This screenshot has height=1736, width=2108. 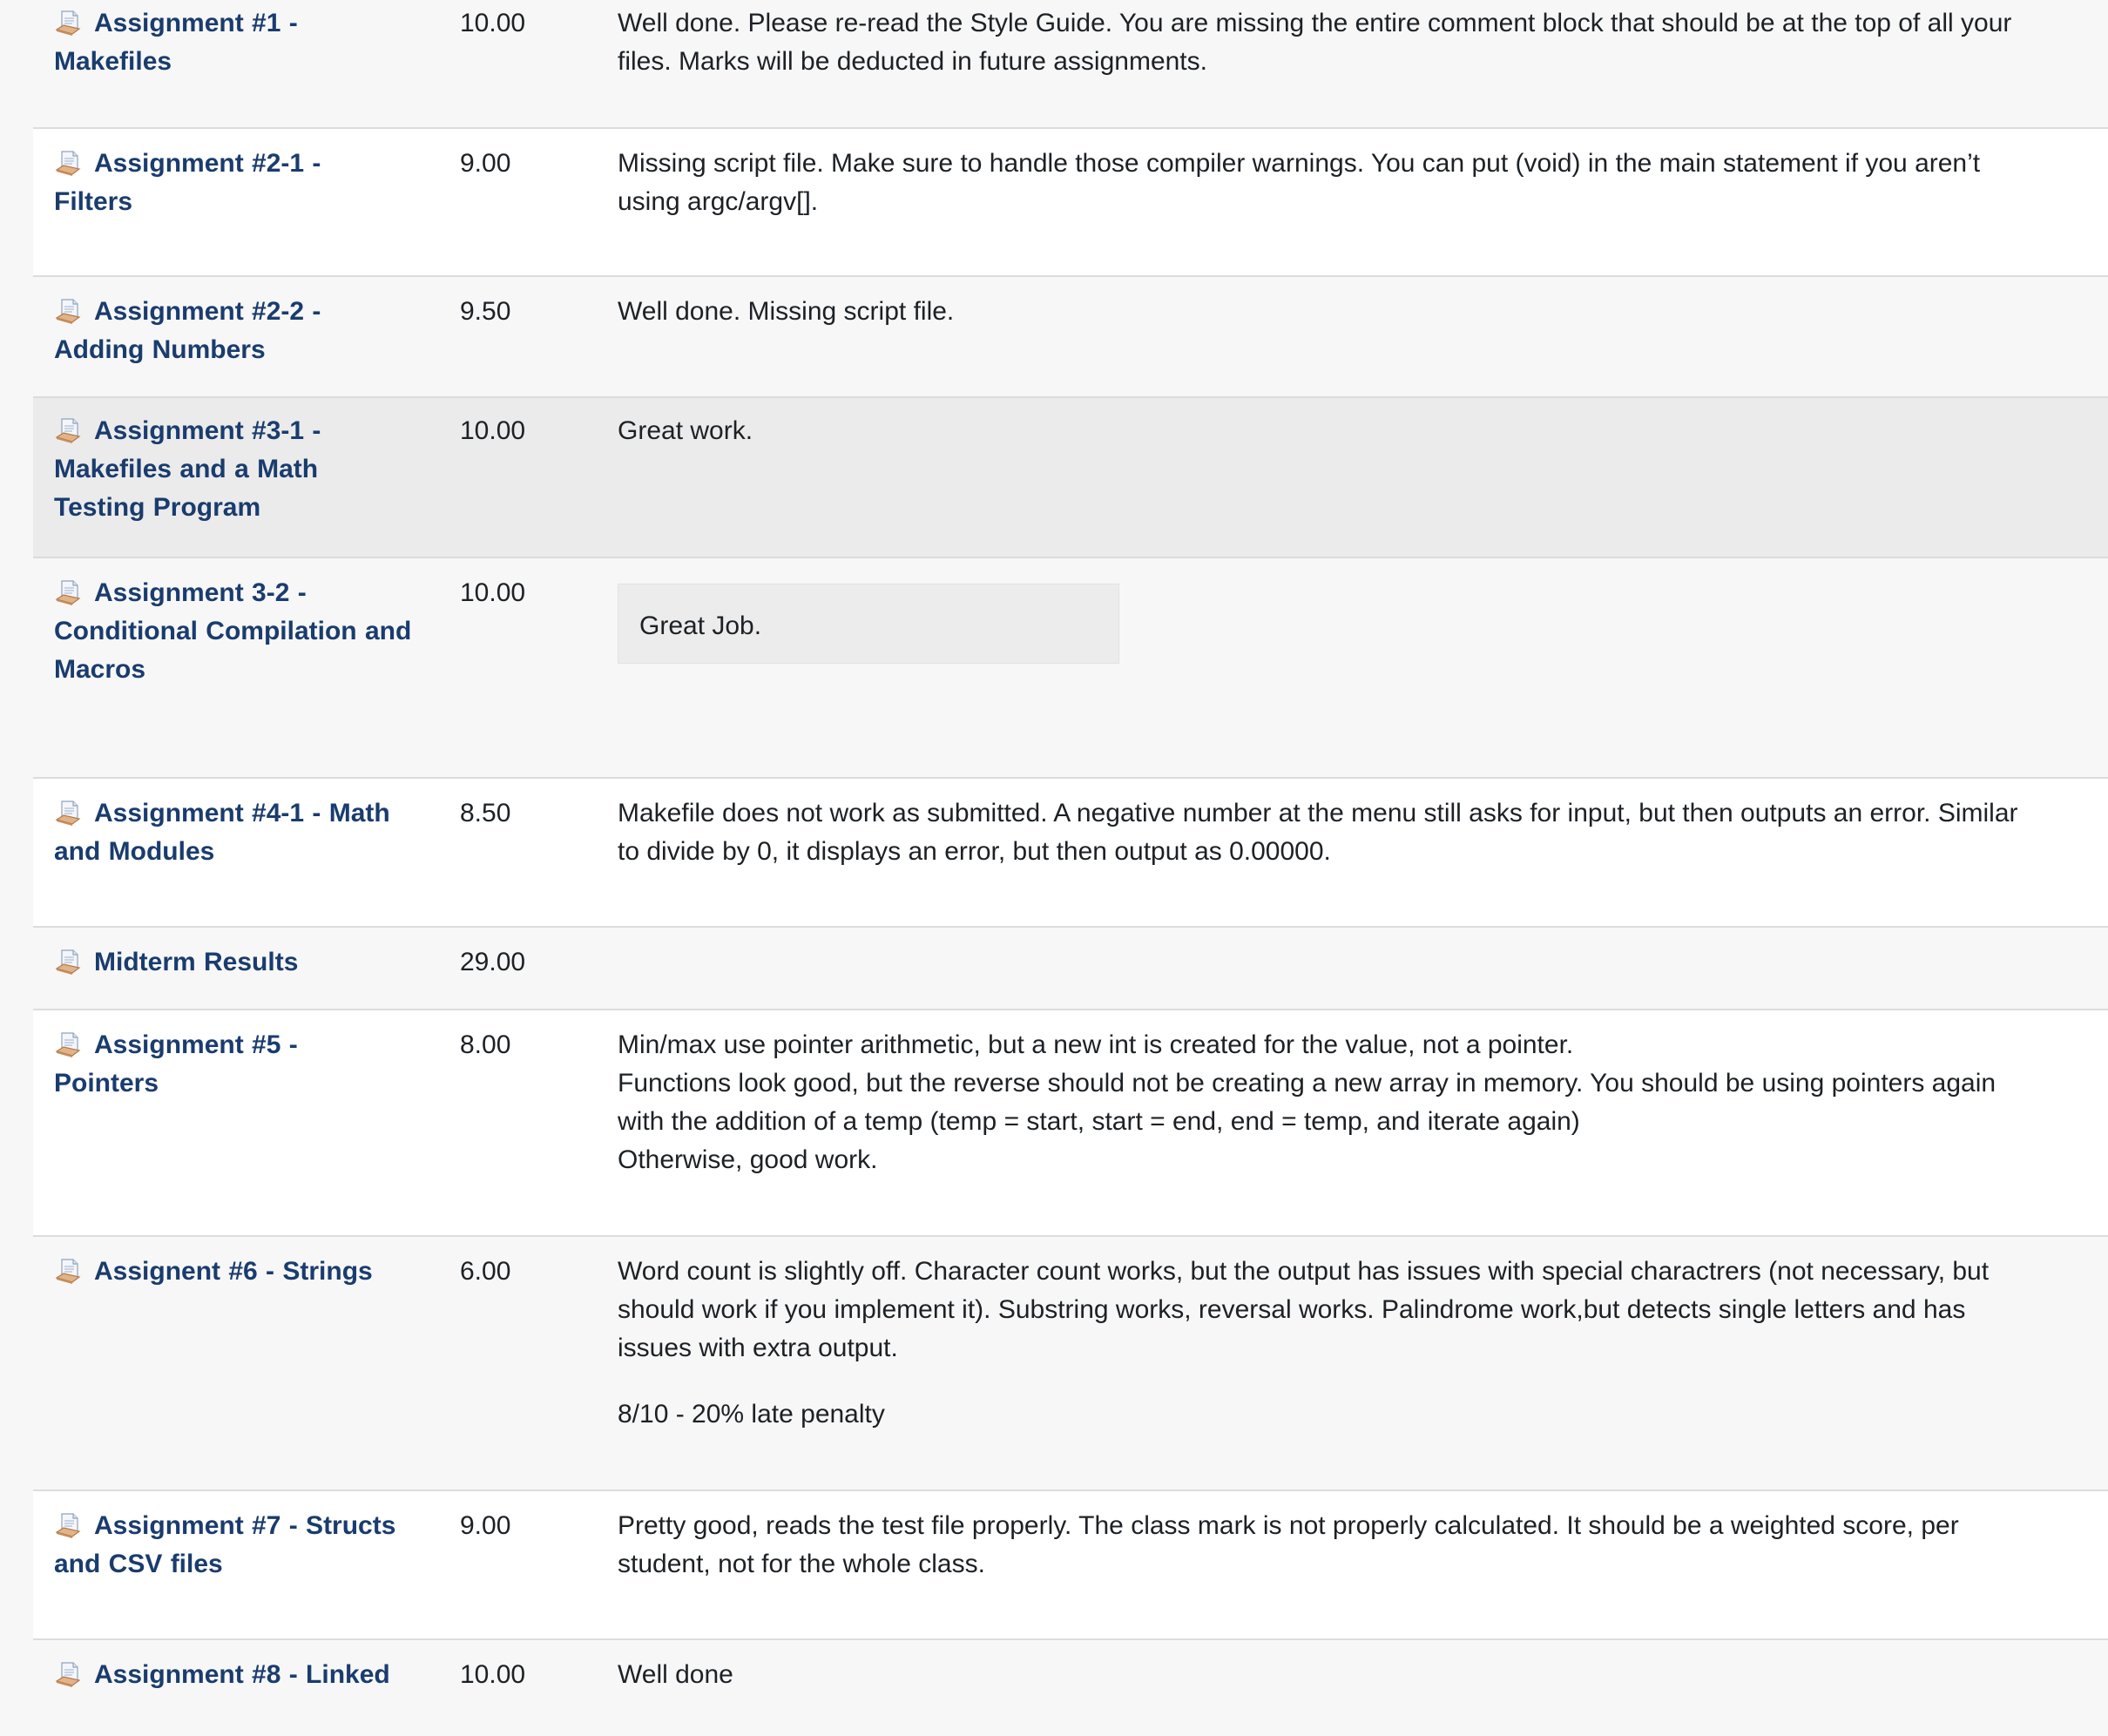 I want to click on grade-item-name: Assignment #7 - Structs and CSV files, so click(x=247, y=1564).